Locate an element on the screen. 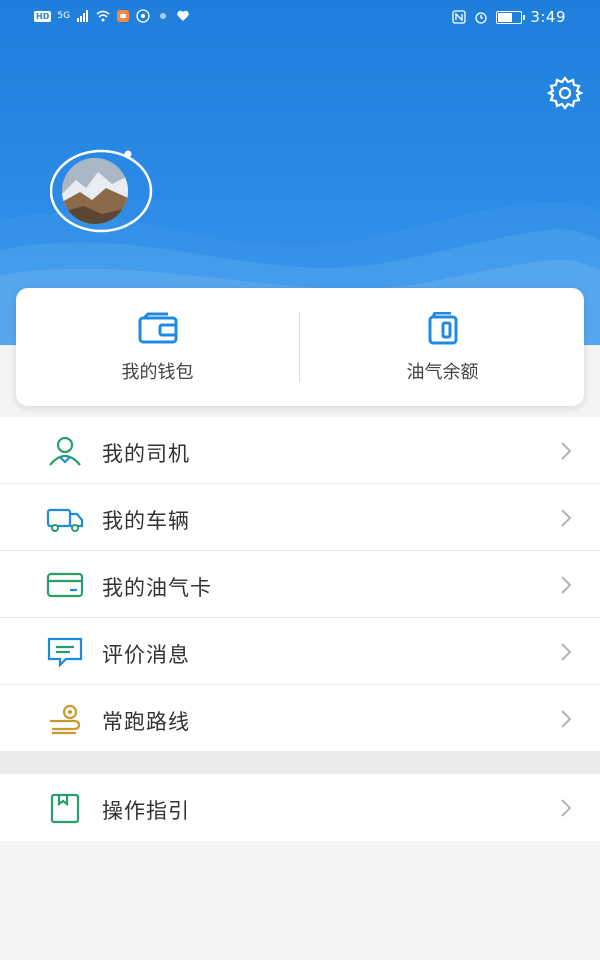 This screenshot has width=600, height=960. battery-icon is located at coordinates (511, 17).